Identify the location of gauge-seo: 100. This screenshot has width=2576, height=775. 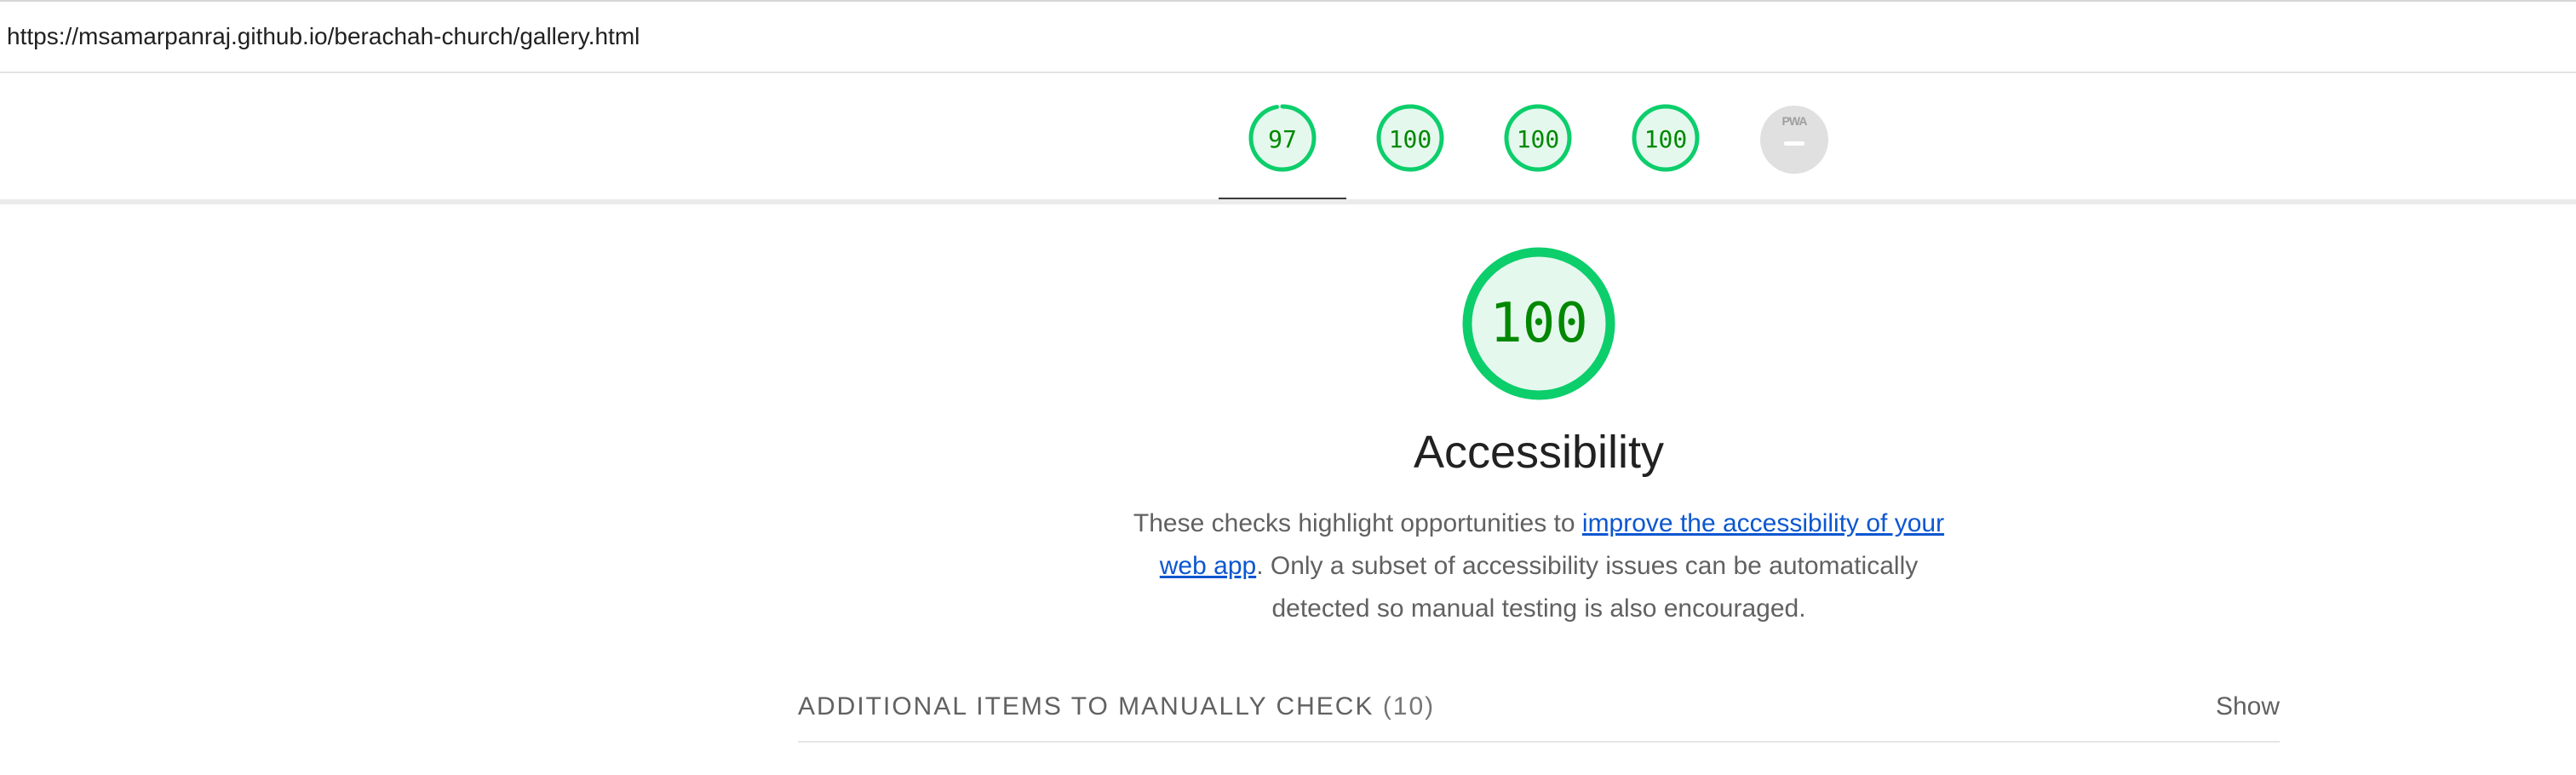
(1666, 135).